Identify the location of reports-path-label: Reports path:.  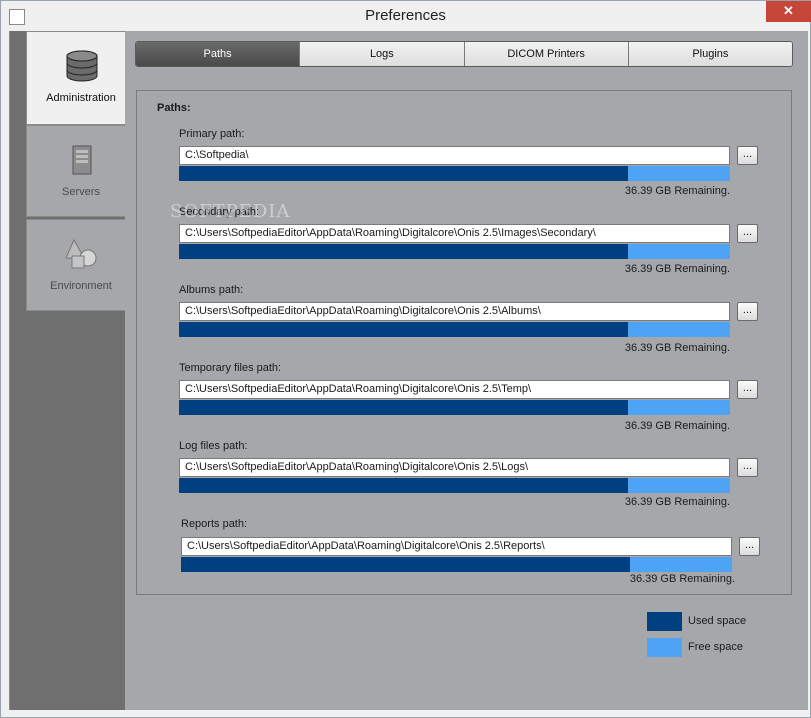
(214, 524).